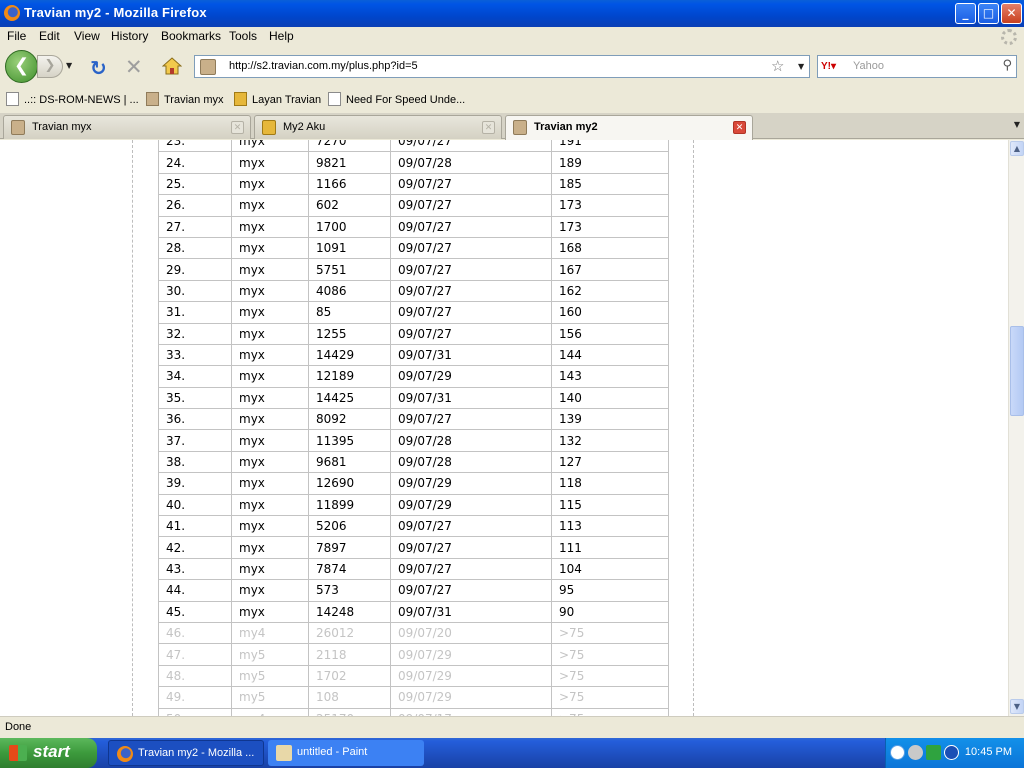 The height and width of the screenshot is (768, 1024). Describe the element at coordinates (127, 127) in the screenshot. I see `tab-travian-myx: Travian myx ✕` at that location.